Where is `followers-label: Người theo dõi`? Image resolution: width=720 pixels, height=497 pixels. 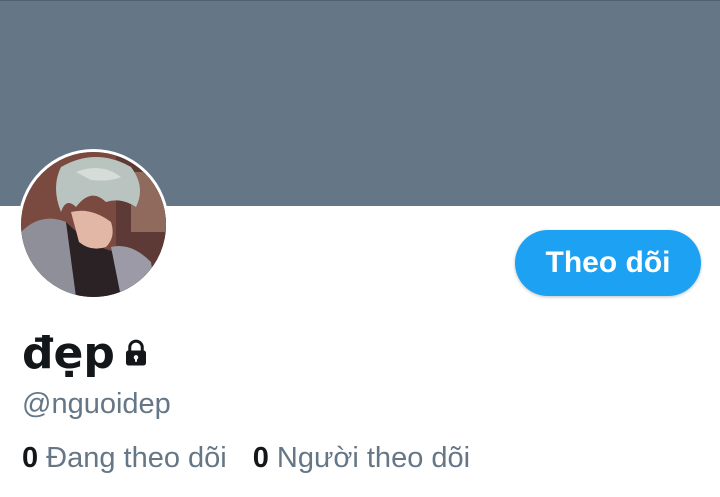 followers-label: Người theo dõi is located at coordinates (373, 458).